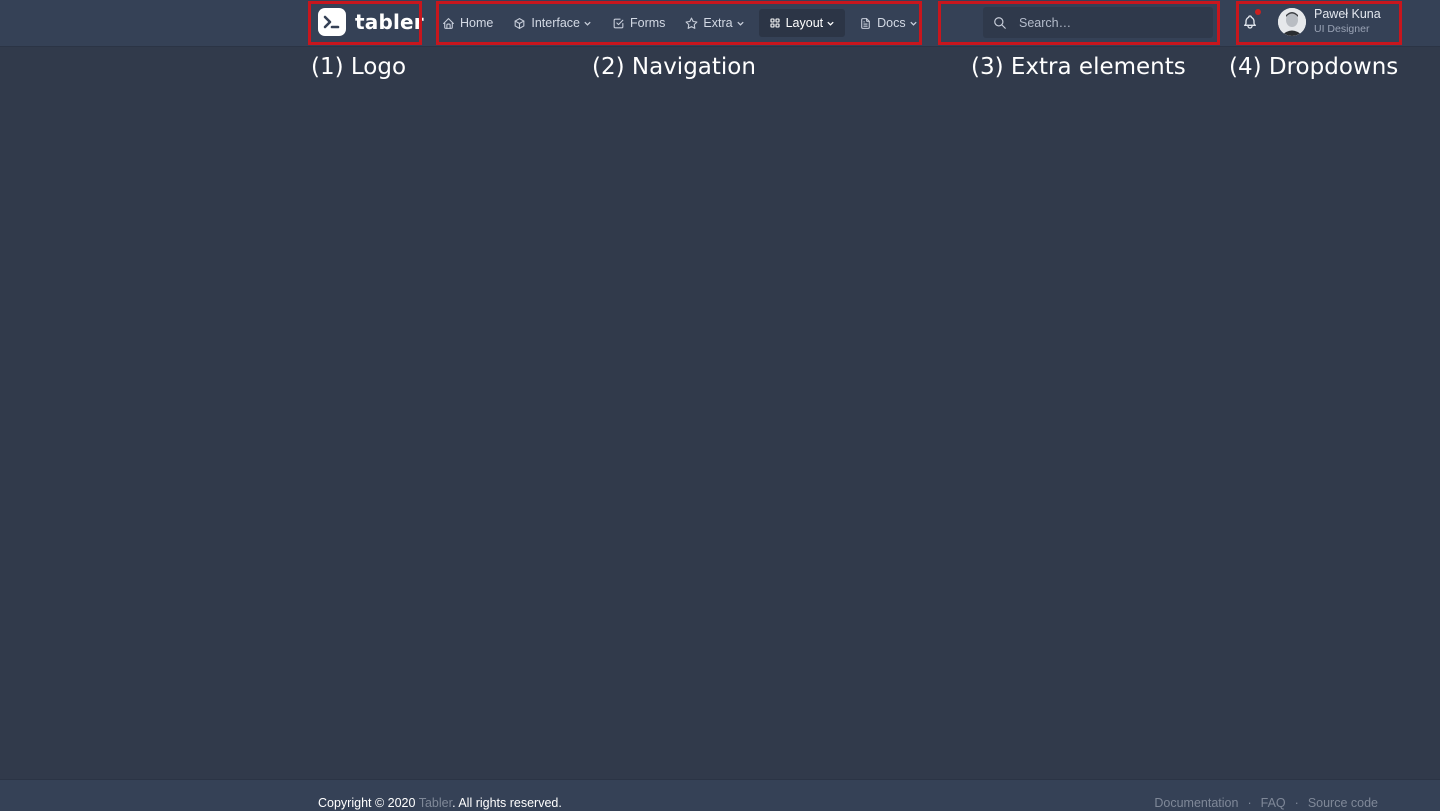 The height and width of the screenshot is (811, 1440). I want to click on dropdowns-highlight-box, so click(1319, 23).